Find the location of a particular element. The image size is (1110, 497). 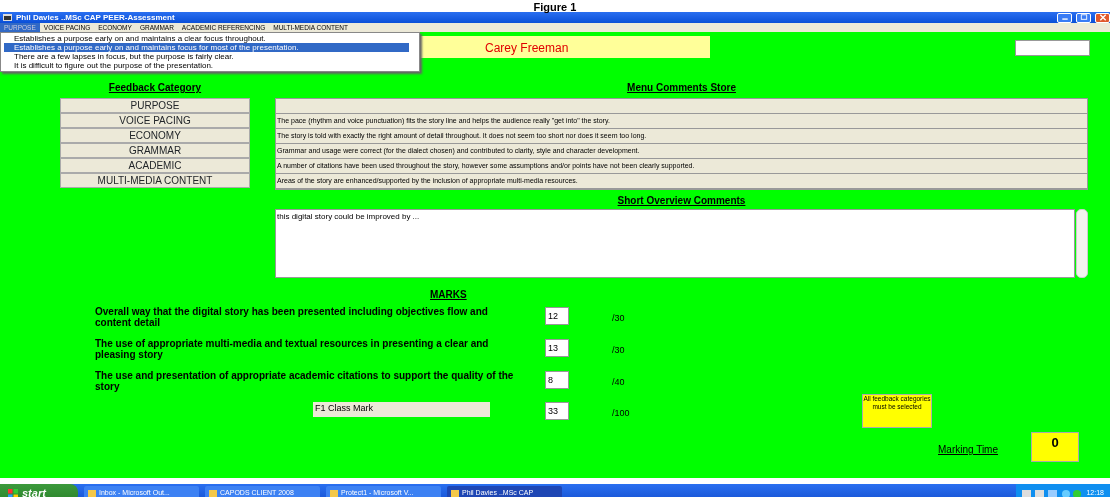

marking-time-value: 0 is located at coordinates (1055, 447).